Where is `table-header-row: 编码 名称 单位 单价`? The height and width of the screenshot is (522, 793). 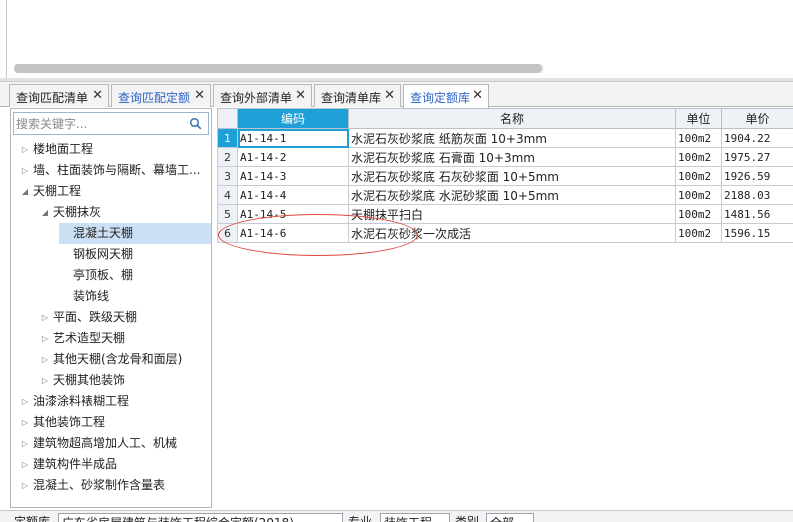
table-header-row: 编码 名称 单位 单价 is located at coordinates (505, 118).